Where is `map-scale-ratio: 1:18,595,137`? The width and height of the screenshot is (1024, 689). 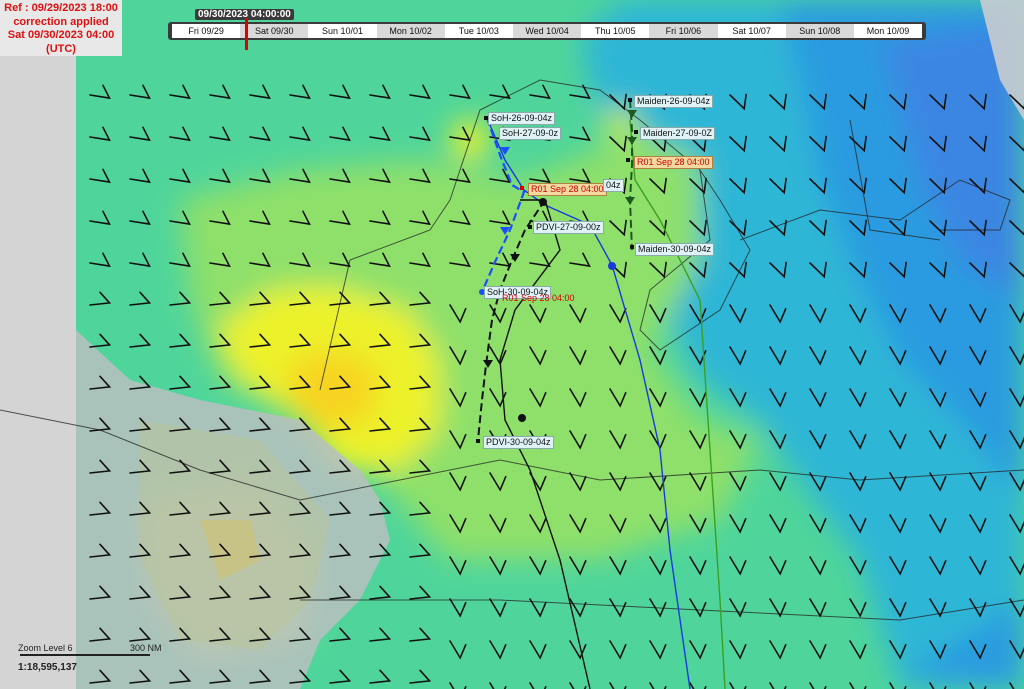
map-scale-ratio: 1:18,595,137 is located at coordinates (47, 667).